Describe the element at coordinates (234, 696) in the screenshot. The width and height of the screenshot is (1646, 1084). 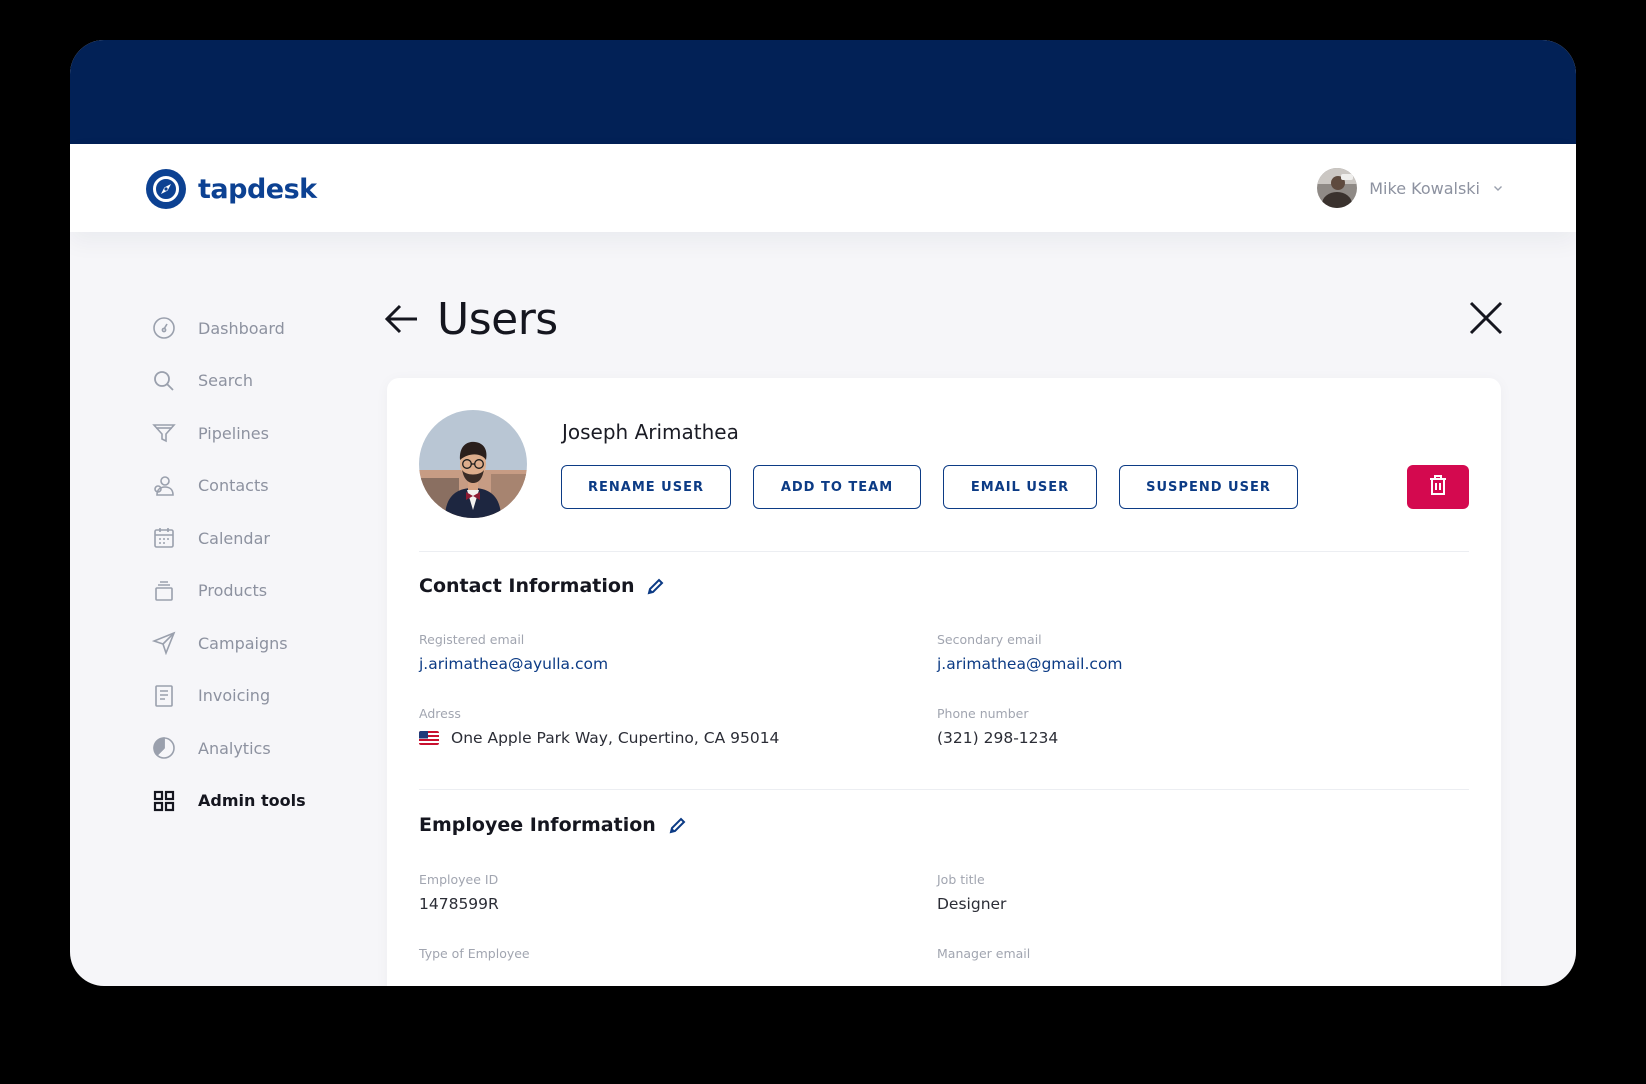
I see `sidebar-item-label: Invoicing` at that location.